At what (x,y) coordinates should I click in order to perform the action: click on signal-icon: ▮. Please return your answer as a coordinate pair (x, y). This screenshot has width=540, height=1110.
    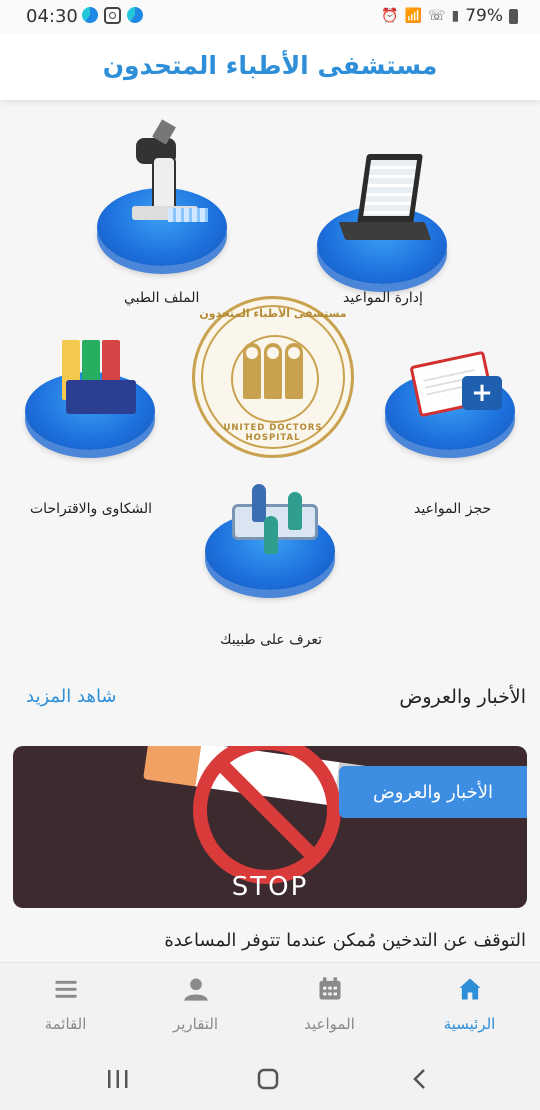
    Looking at the image, I should click on (455, 16).